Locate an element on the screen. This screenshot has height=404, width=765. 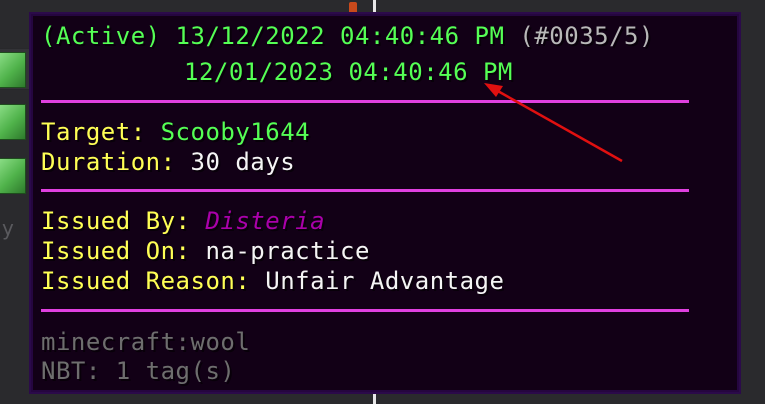
background-text: y is located at coordinates (8, 228).